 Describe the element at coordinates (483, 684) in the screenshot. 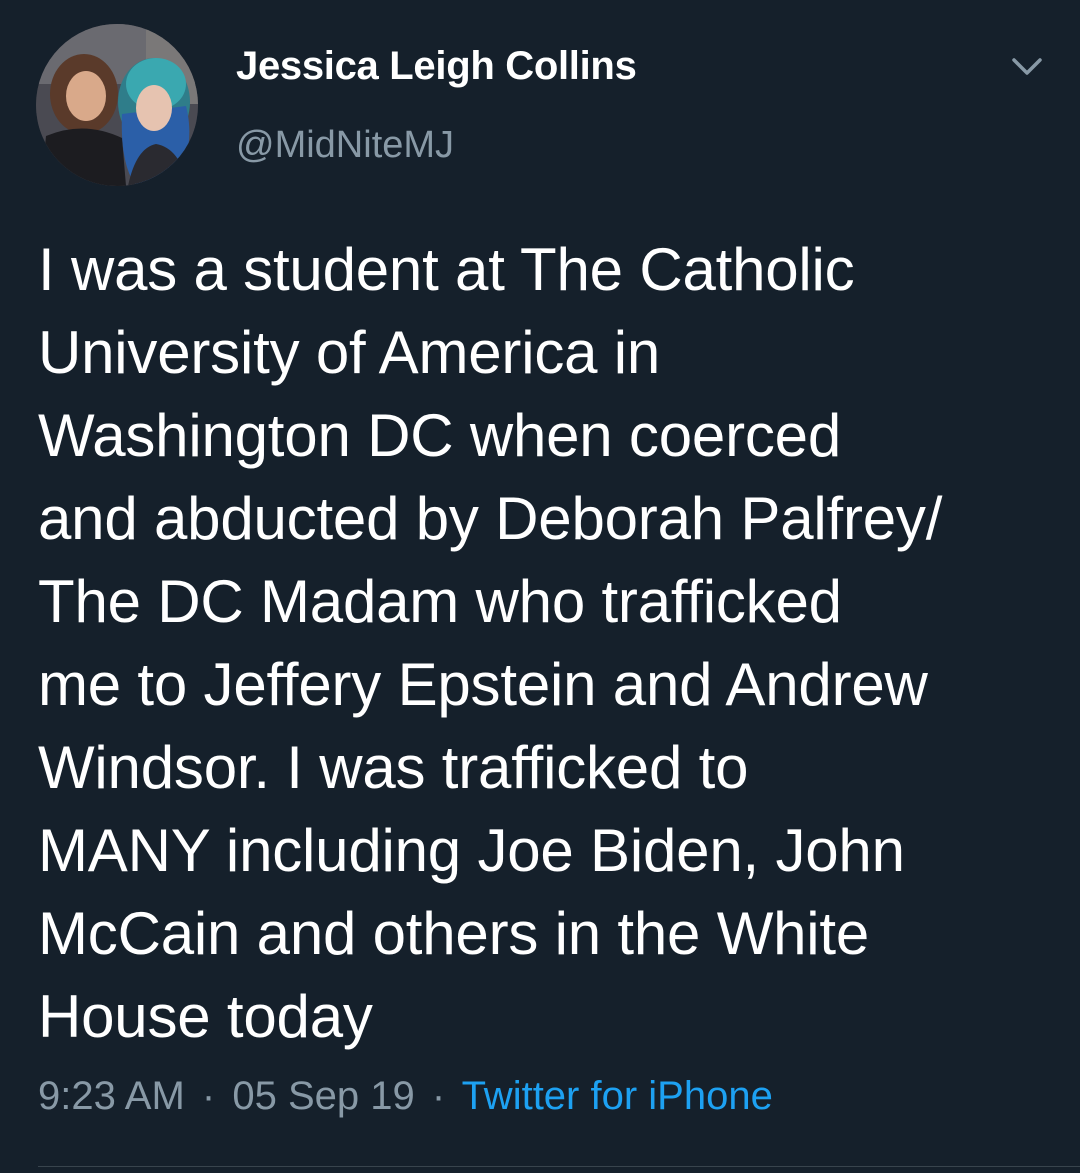

I see `tweet-text-line: me to Jeffery Epstein and Andrew` at that location.